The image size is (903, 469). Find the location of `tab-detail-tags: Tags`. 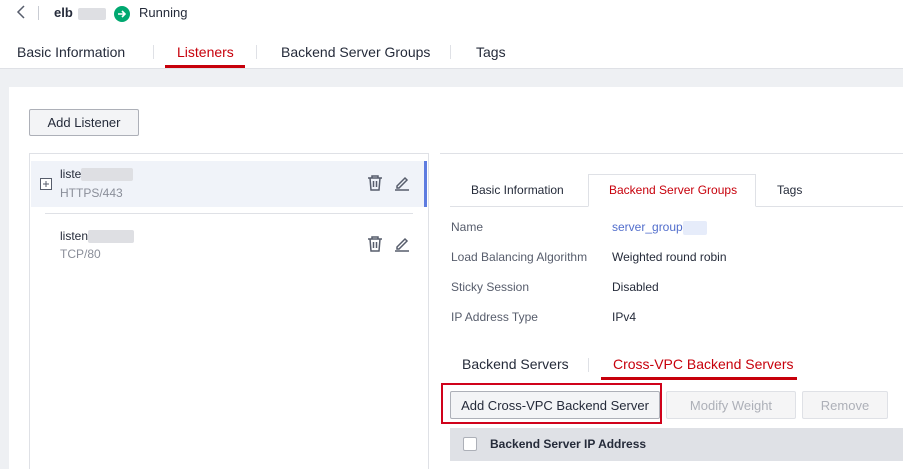

tab-detail-tags: Tags is located at coordinates (789, 190).